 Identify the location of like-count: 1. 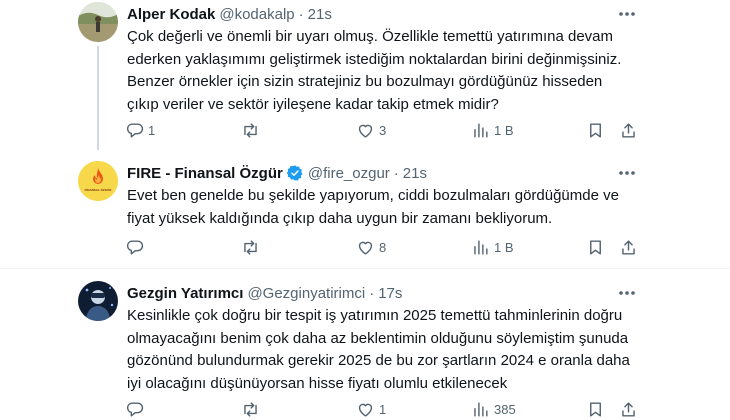
(383, 409).